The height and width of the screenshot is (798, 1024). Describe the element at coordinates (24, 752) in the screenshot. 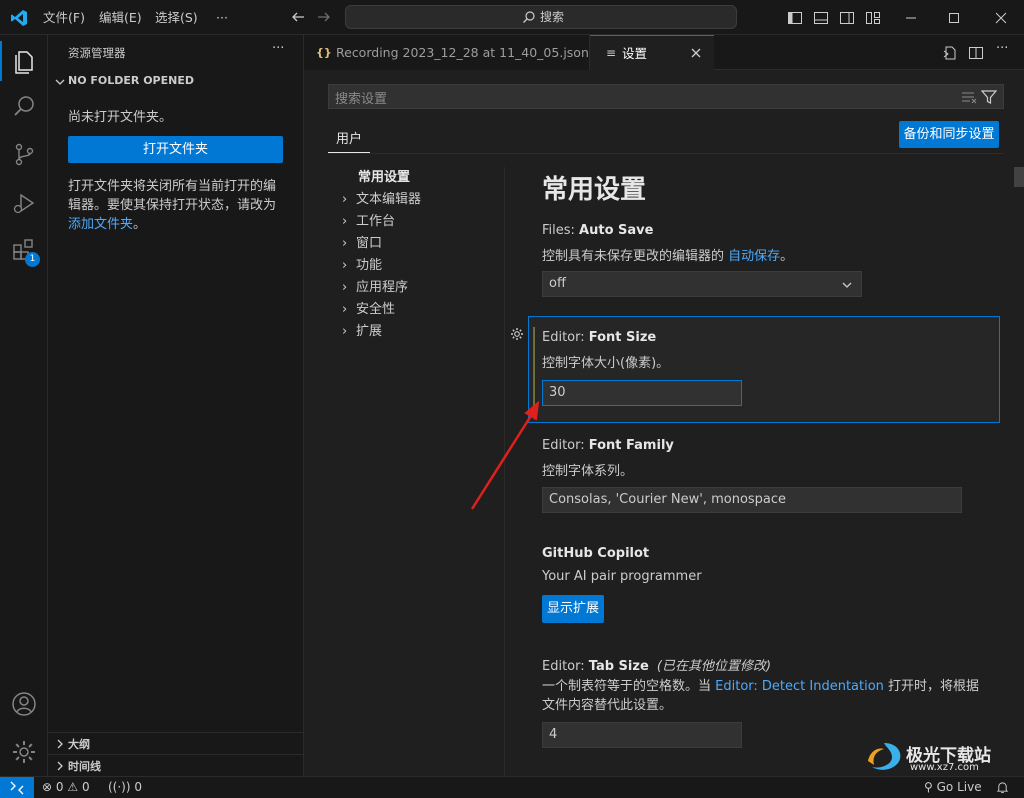

I see `manage-gear-icon` at that location.